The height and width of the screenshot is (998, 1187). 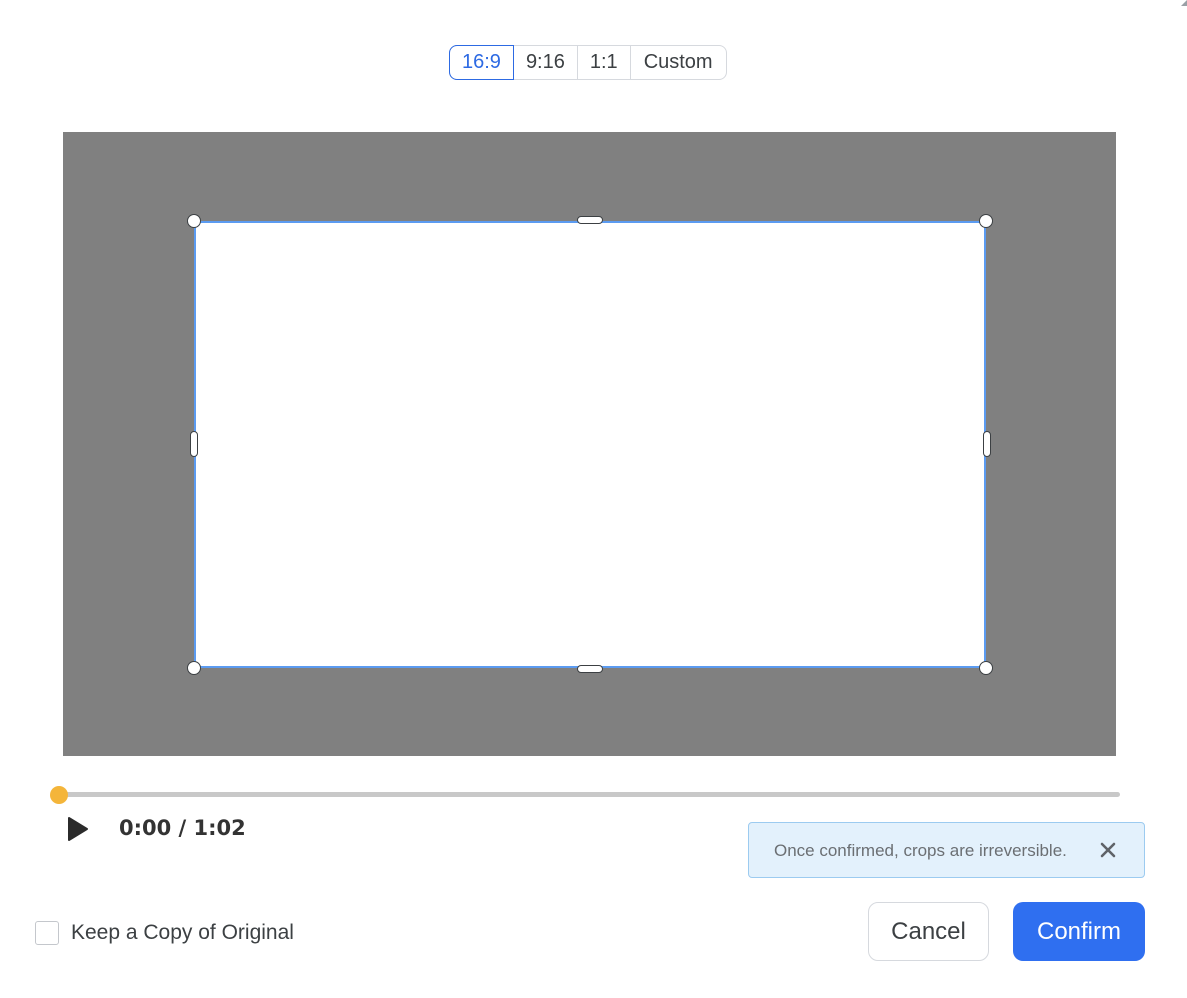 I want to click on irreversible-notice: Once confirmed, crops are irreversible., so click(x=946, y=850).